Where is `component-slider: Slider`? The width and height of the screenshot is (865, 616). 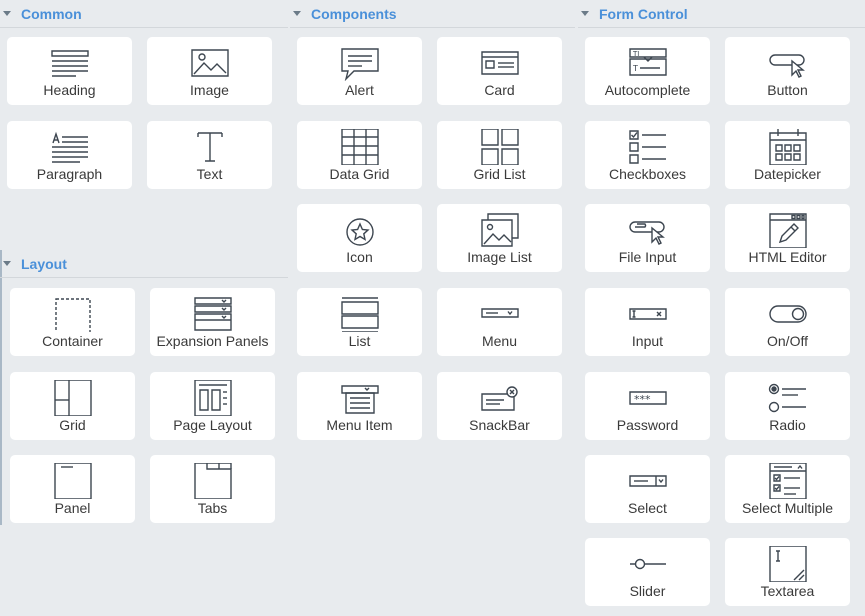 component-slider: Slider is located at coordinates (647, 572).